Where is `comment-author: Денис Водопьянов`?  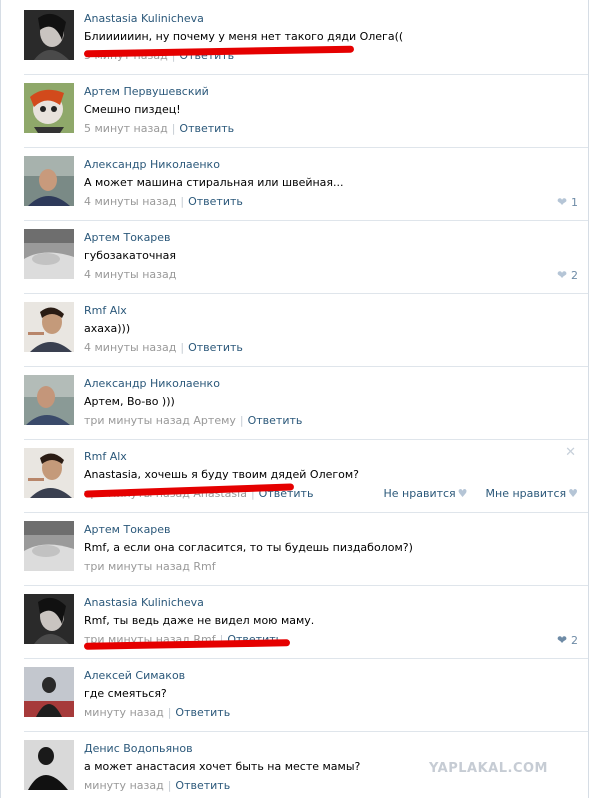 comment-author: Денис Водопьянов is located at coordinates (138, 748).